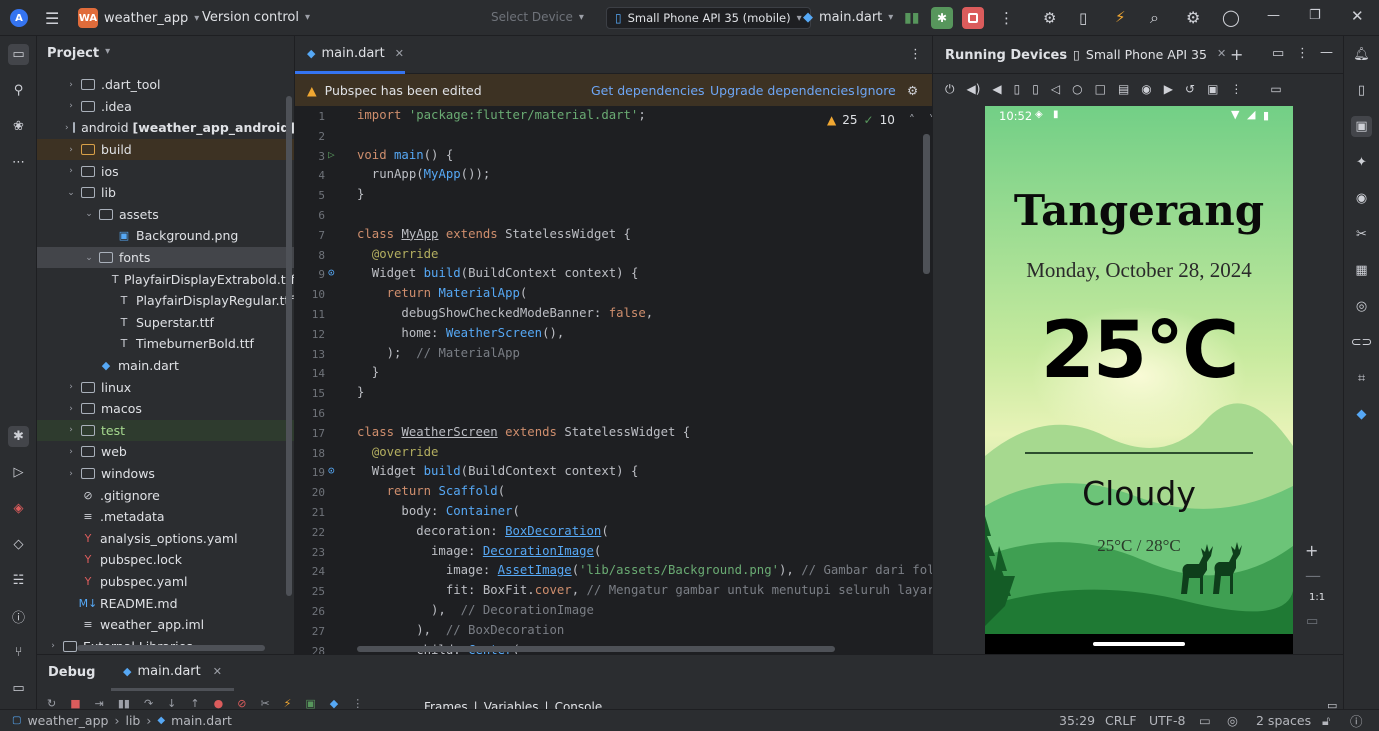 Image resolution: width=1379 pixels, height=731 pixels. I want to click on tree-item: › test, so click(165, 430).